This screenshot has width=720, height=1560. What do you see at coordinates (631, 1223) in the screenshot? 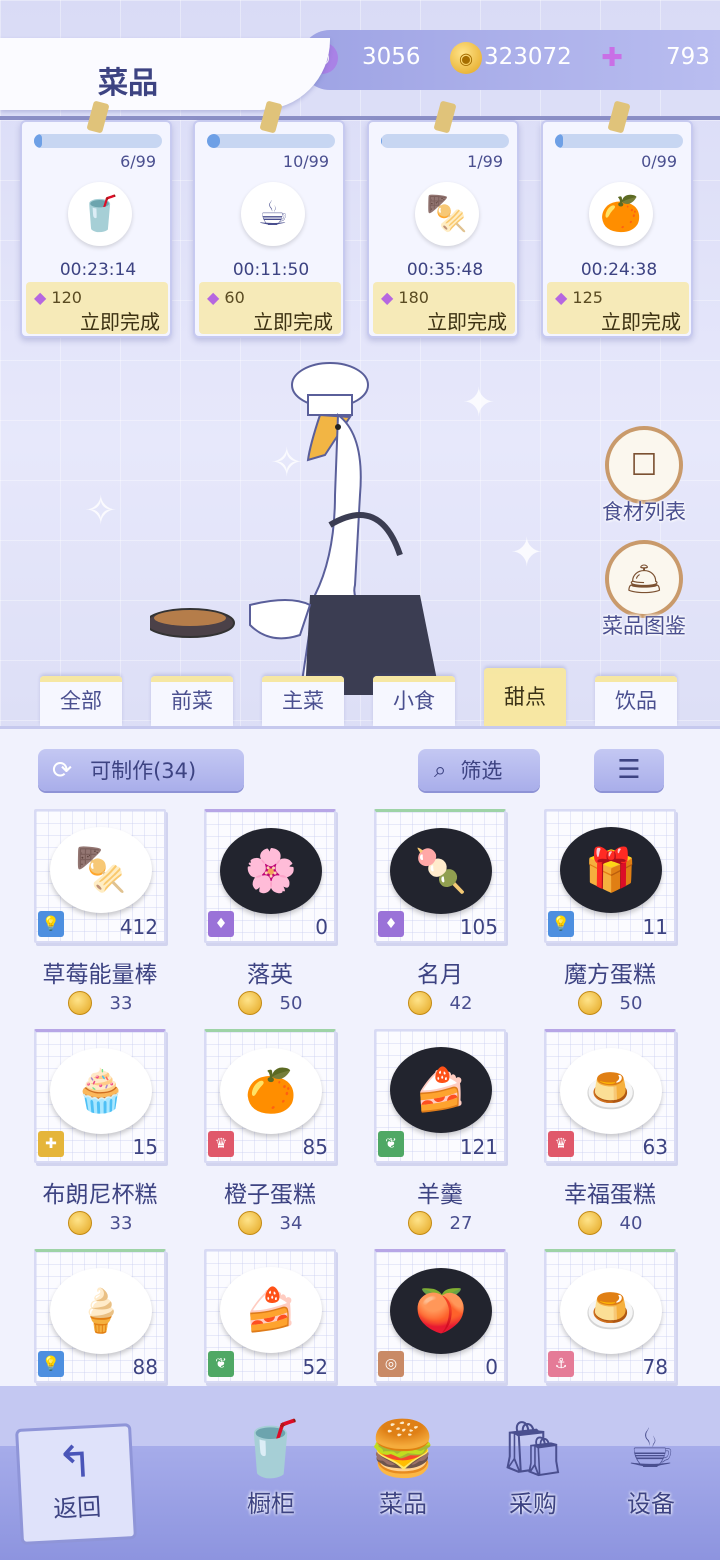
I see `dish-price-value: 40` at bounding box center [631, 1223].